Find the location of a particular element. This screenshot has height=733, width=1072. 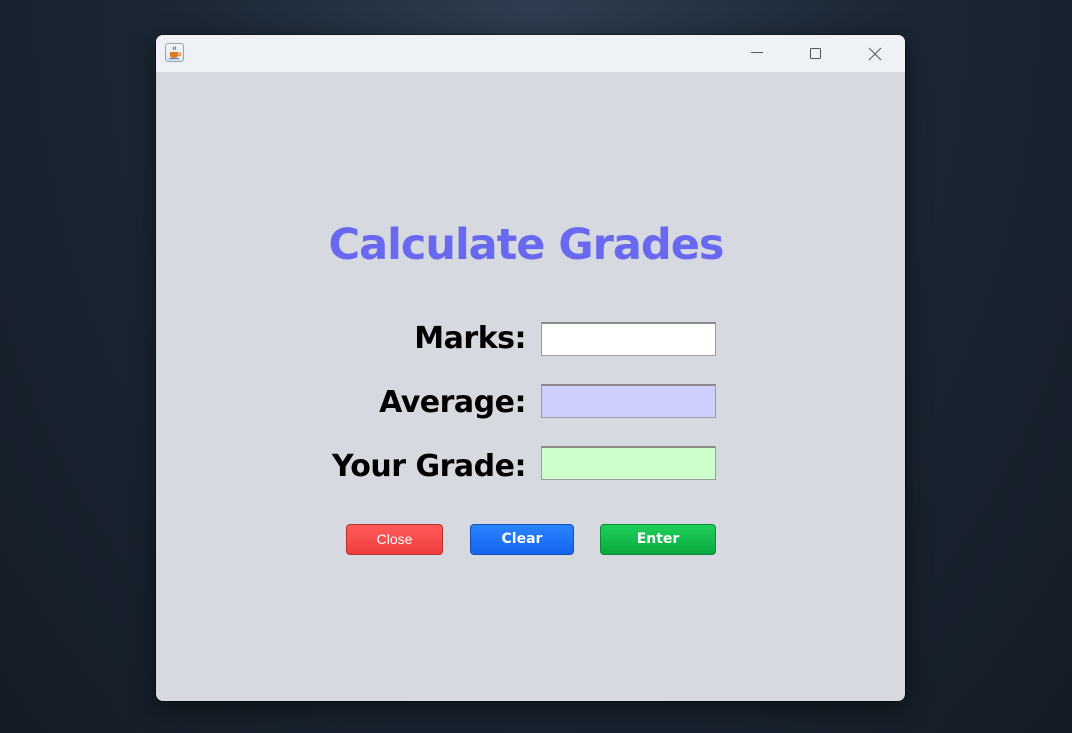

title-bar is located at coordinates (530, 53).